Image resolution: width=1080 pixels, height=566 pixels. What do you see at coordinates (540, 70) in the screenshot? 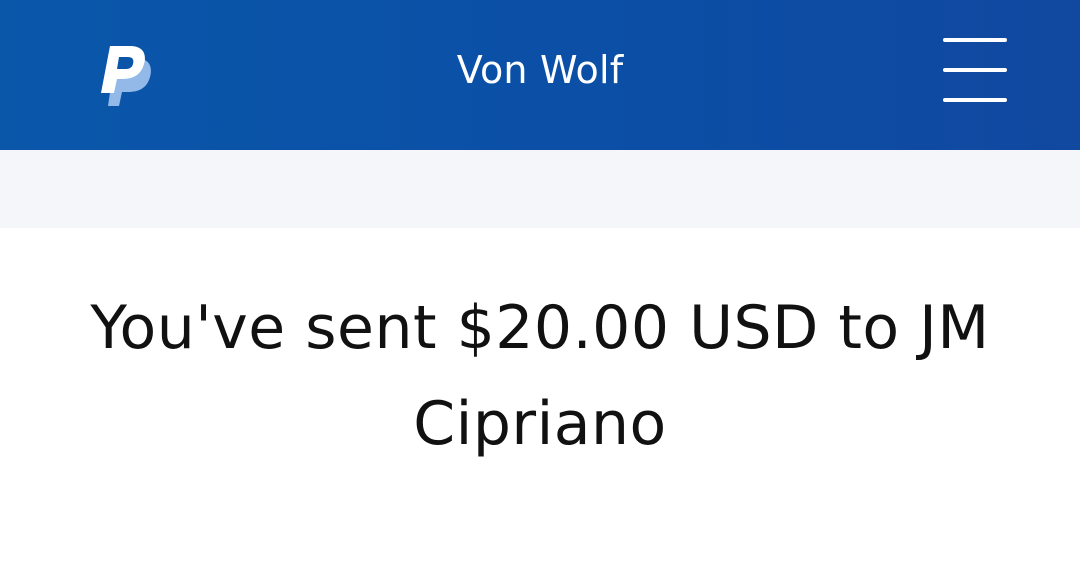
I see `header-title: Von Wolf` at bounding box center [540, 70].